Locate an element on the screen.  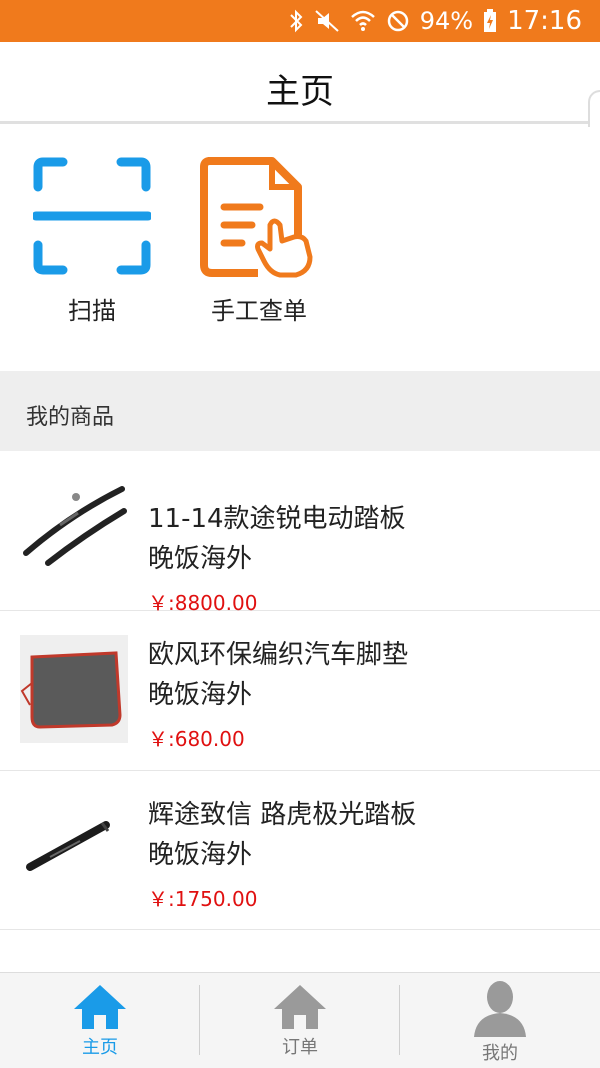
tab-profile: 我的 is located at coordinates (500, 1020).